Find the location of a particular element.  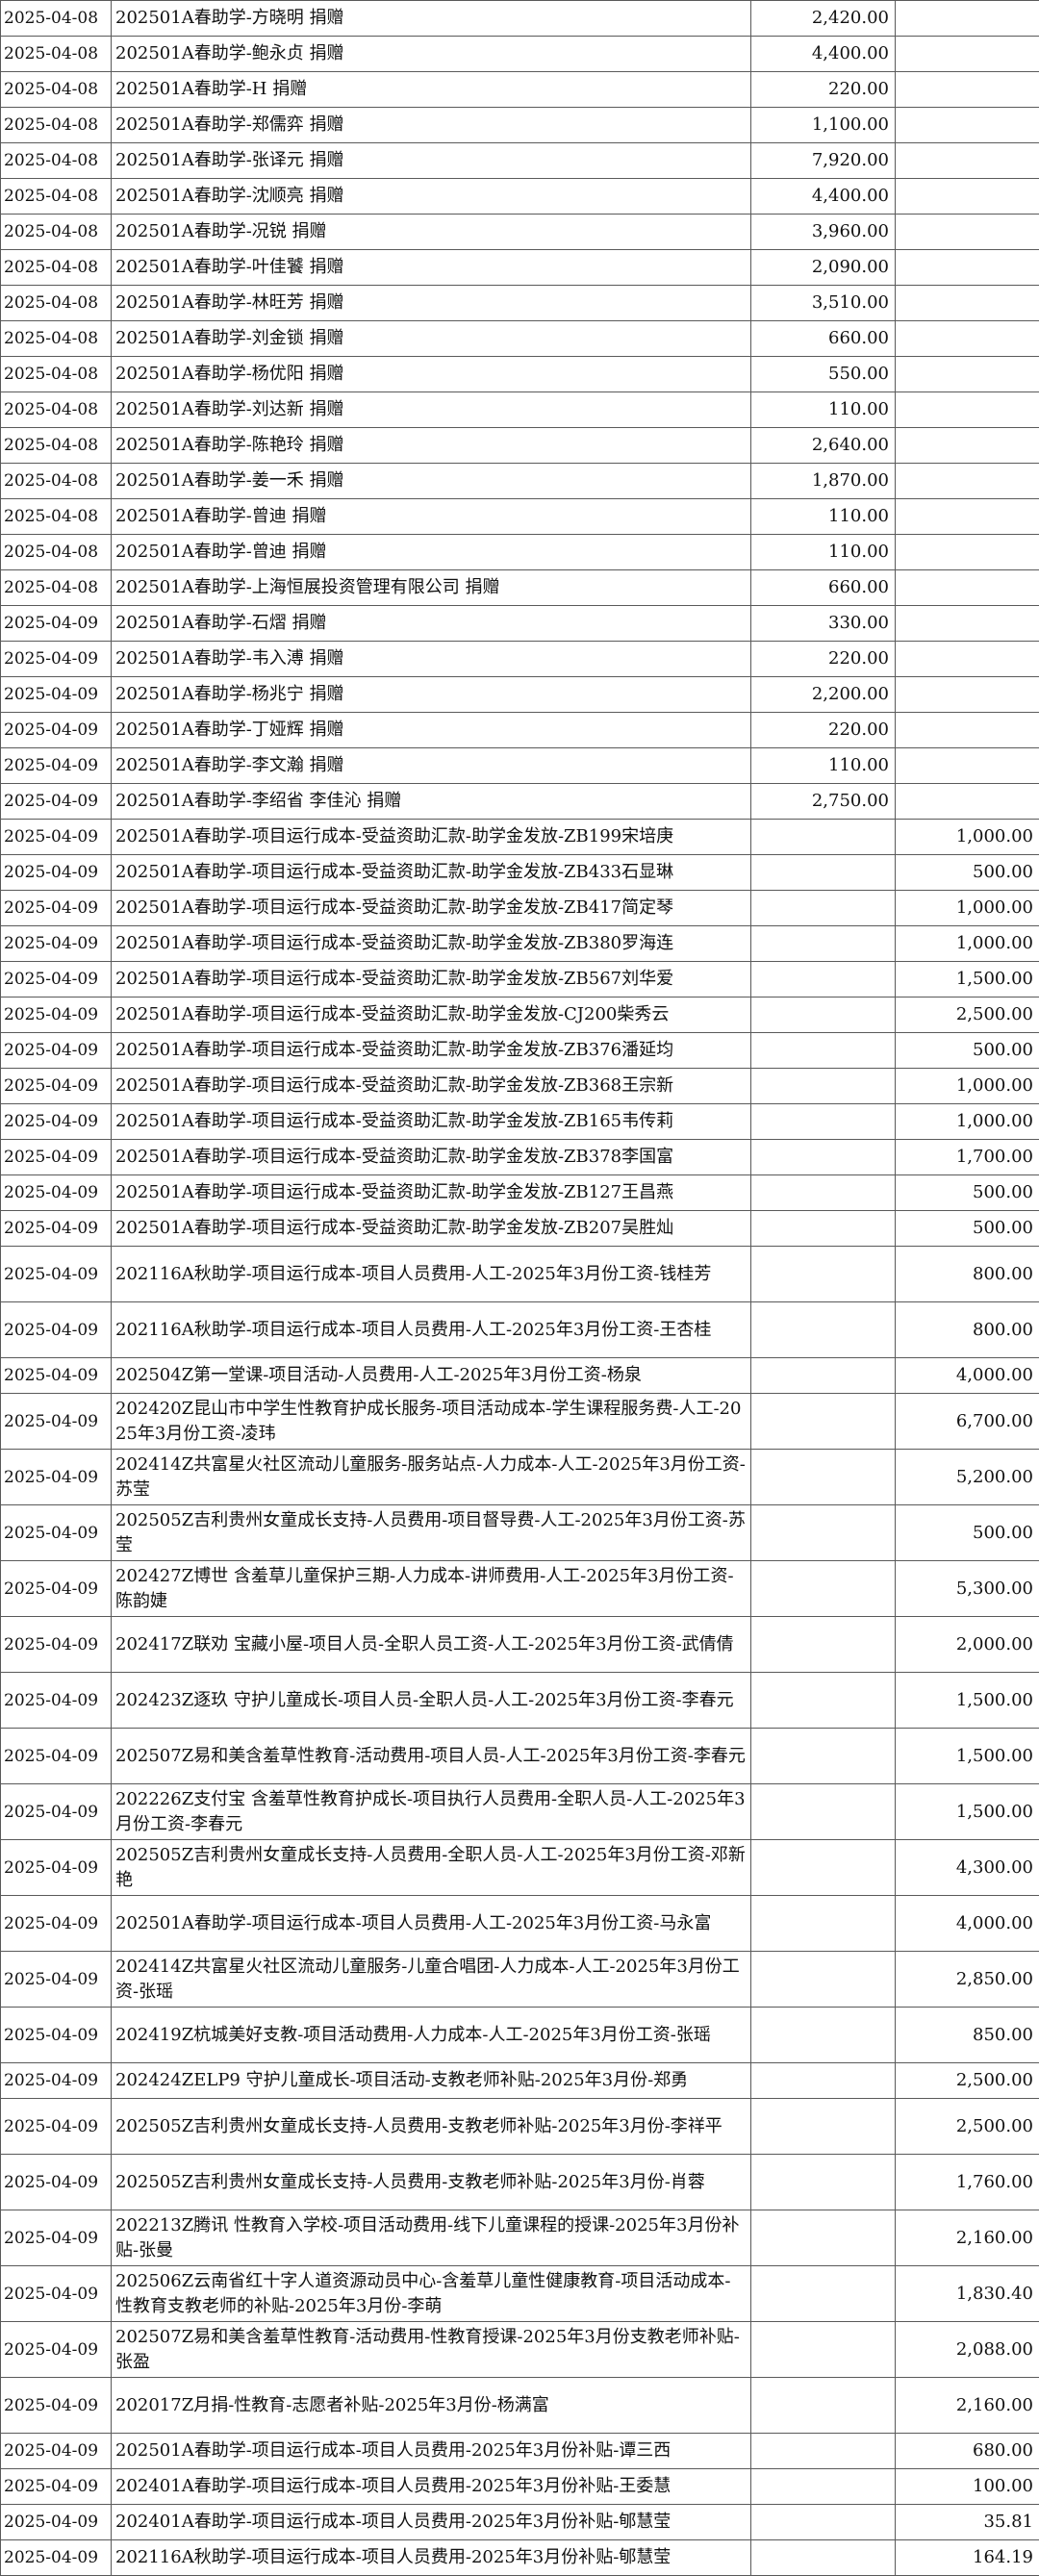

expense-cell: 164.19 is located at coordinates (967, 2558).